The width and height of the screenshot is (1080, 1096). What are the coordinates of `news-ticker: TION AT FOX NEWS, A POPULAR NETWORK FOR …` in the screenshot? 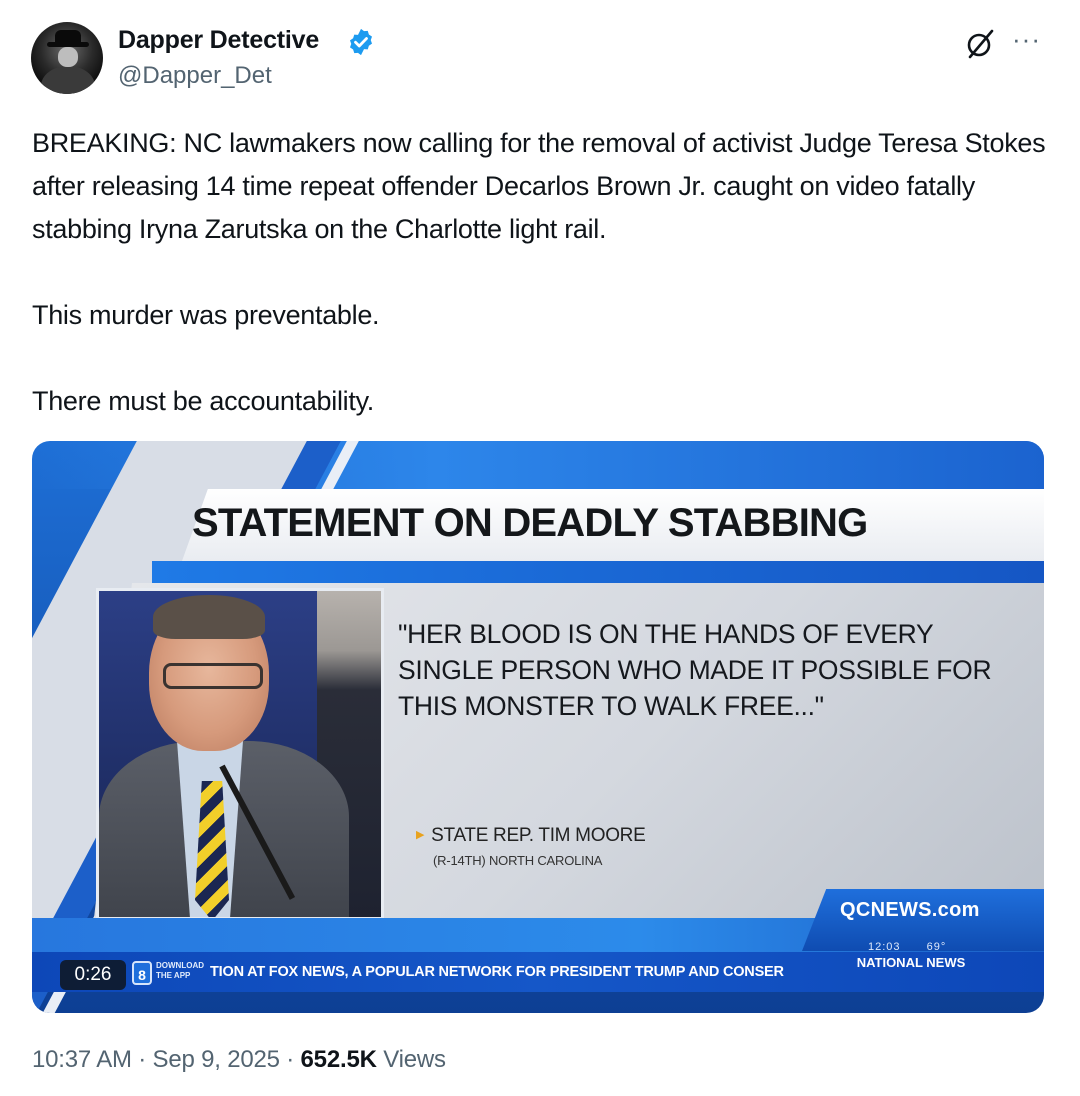 It's located at (497, 972).